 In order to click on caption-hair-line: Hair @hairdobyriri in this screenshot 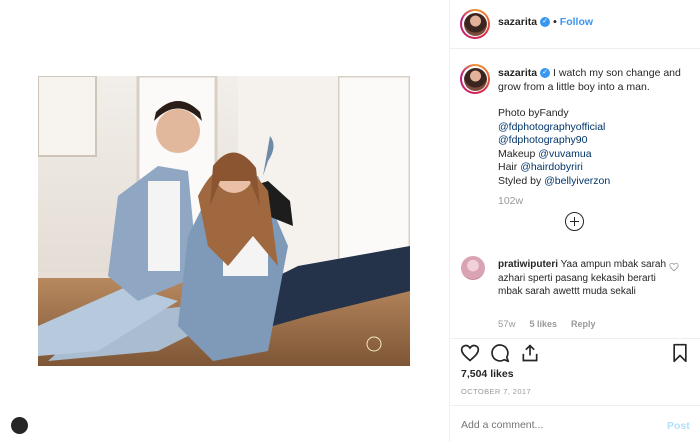, I will do `click(540, 167)`.